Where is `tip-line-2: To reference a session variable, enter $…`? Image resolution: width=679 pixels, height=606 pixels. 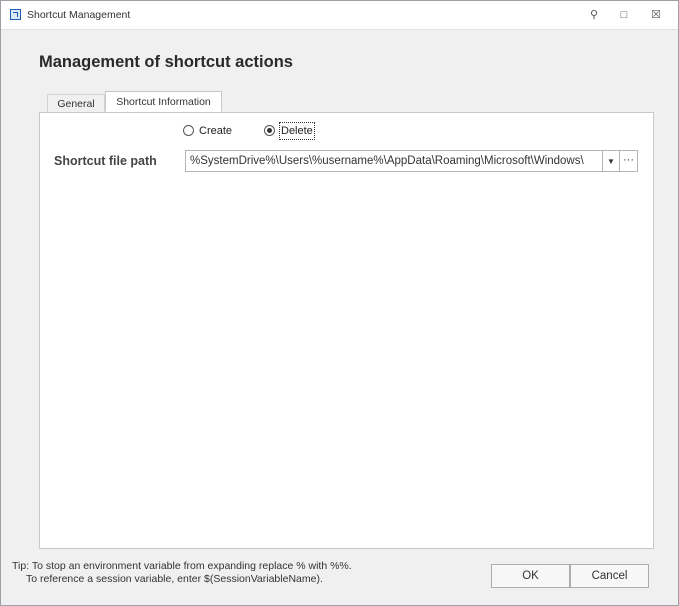 tip-line-2: To reference a session variable, enter $… is located at coordinates (174, 579).